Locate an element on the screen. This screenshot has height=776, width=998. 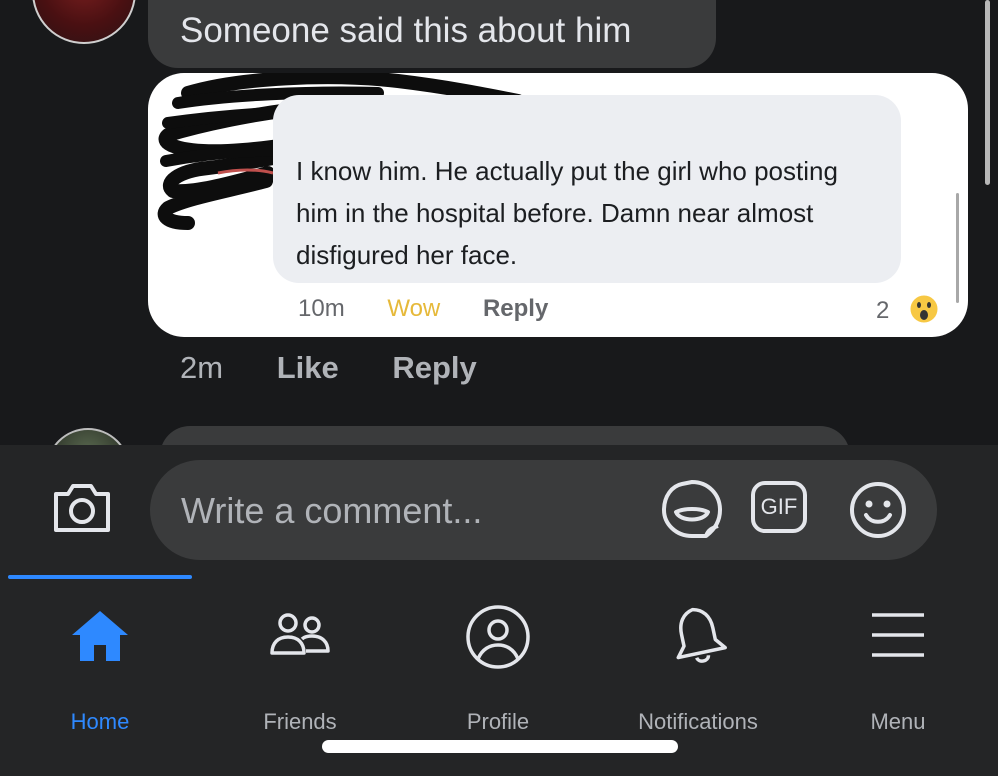
page-scrollbar is located at coordinates (987, 92).